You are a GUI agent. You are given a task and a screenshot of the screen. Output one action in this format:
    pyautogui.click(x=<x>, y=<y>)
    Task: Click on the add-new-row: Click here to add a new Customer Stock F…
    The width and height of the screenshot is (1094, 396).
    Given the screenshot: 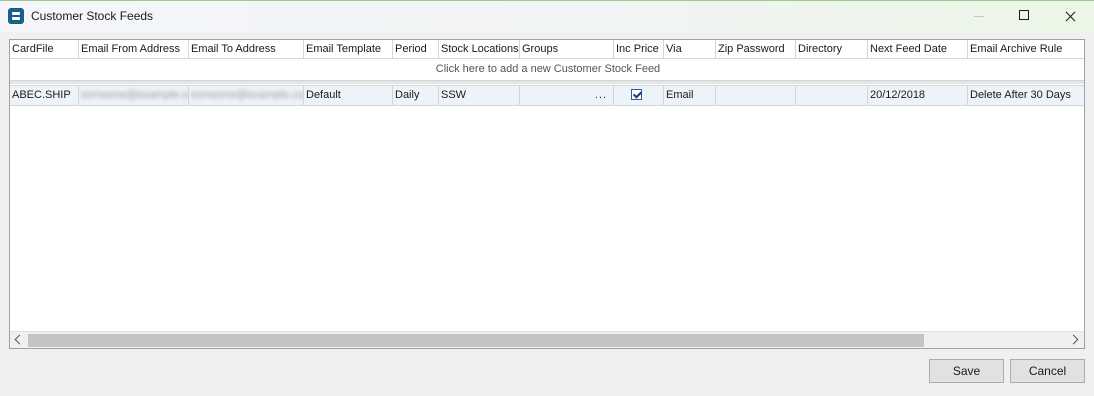 What is the action you would take?
    pyautogui.click(x=547, y=70)
    